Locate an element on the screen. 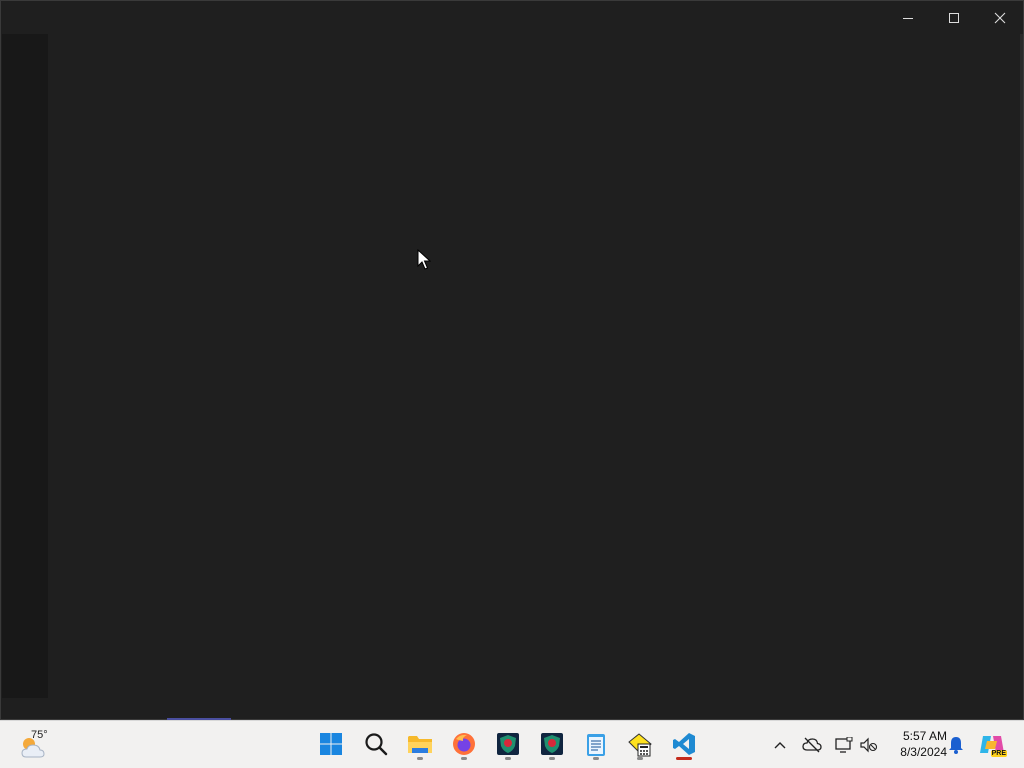  activity-bar is located at coordinates (25, 366).